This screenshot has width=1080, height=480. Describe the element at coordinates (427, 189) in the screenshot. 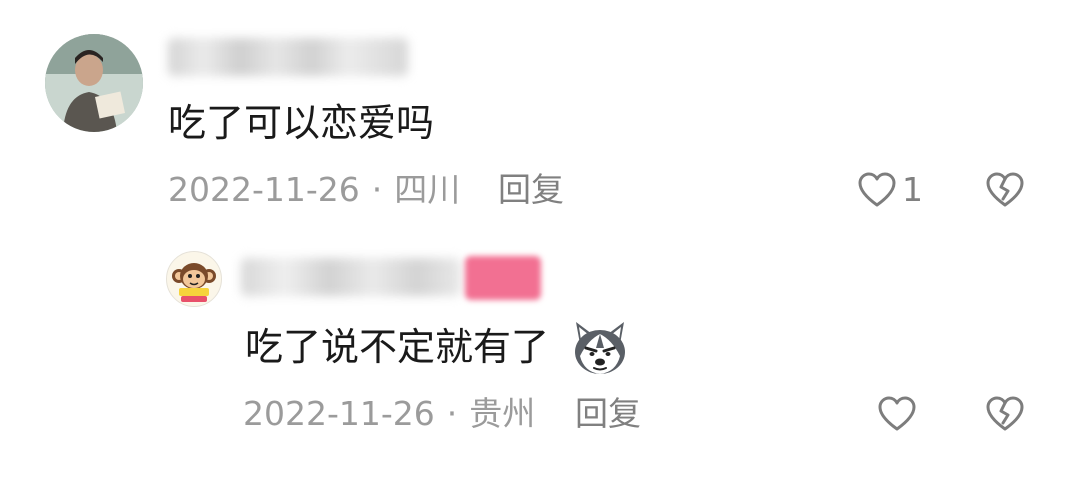

I see `comment-location: 四川` at that location.